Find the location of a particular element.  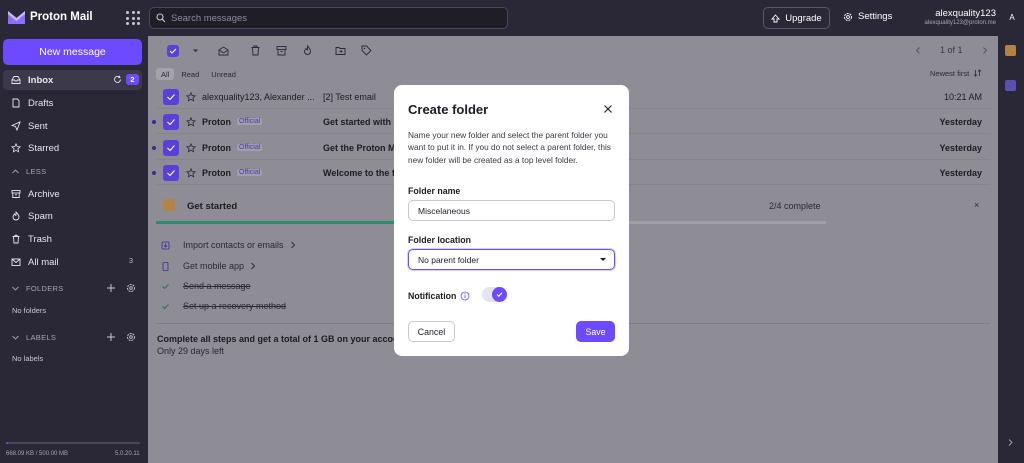

upgrade-button: Upgrade is located at coordinates (796, 18).